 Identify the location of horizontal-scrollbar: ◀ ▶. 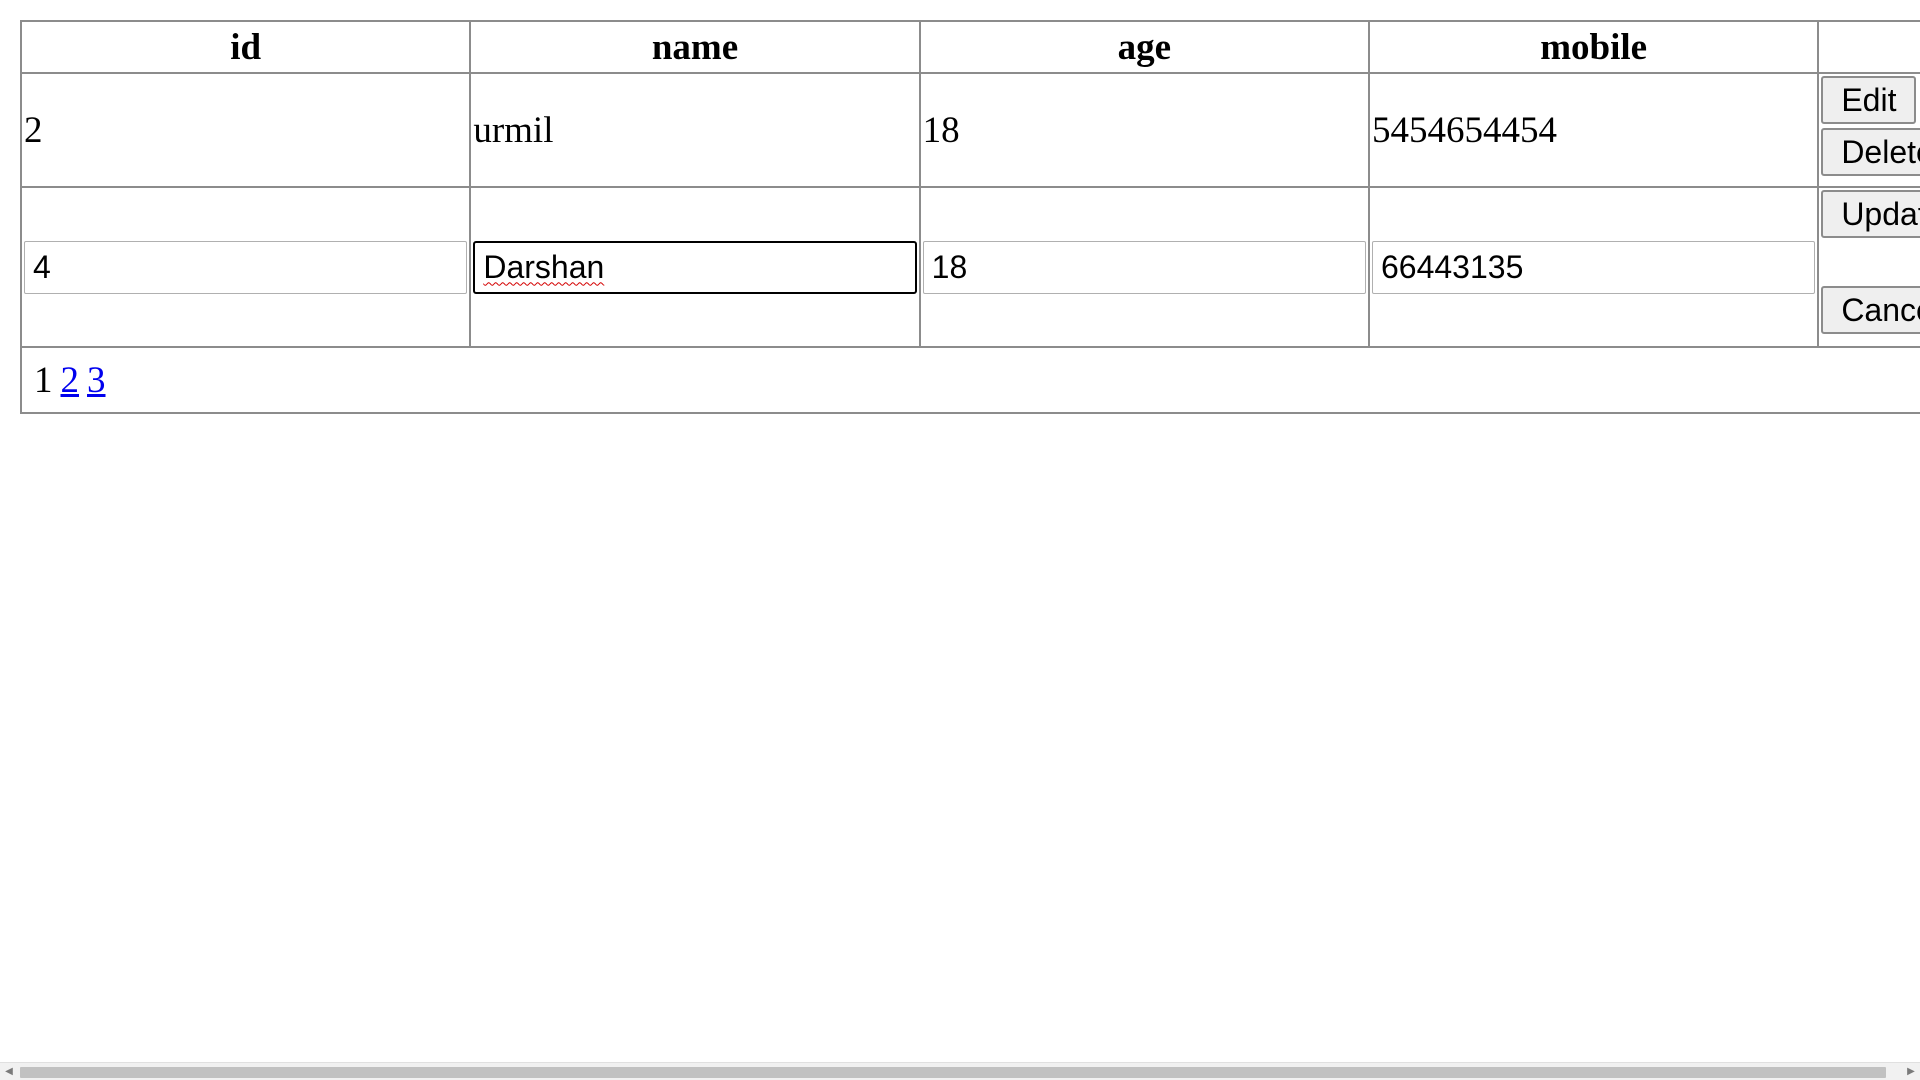
(960, 1071).